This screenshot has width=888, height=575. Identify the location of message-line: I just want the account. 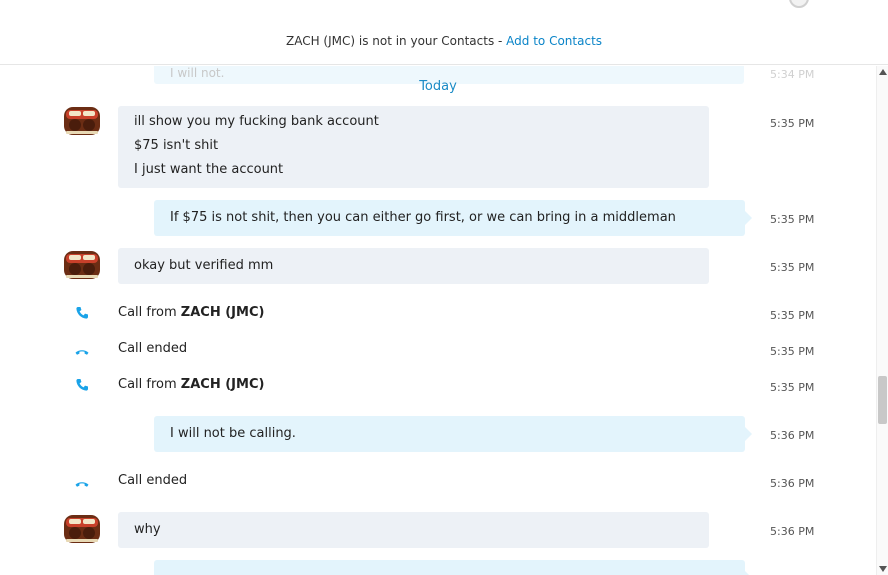
(209, 169).